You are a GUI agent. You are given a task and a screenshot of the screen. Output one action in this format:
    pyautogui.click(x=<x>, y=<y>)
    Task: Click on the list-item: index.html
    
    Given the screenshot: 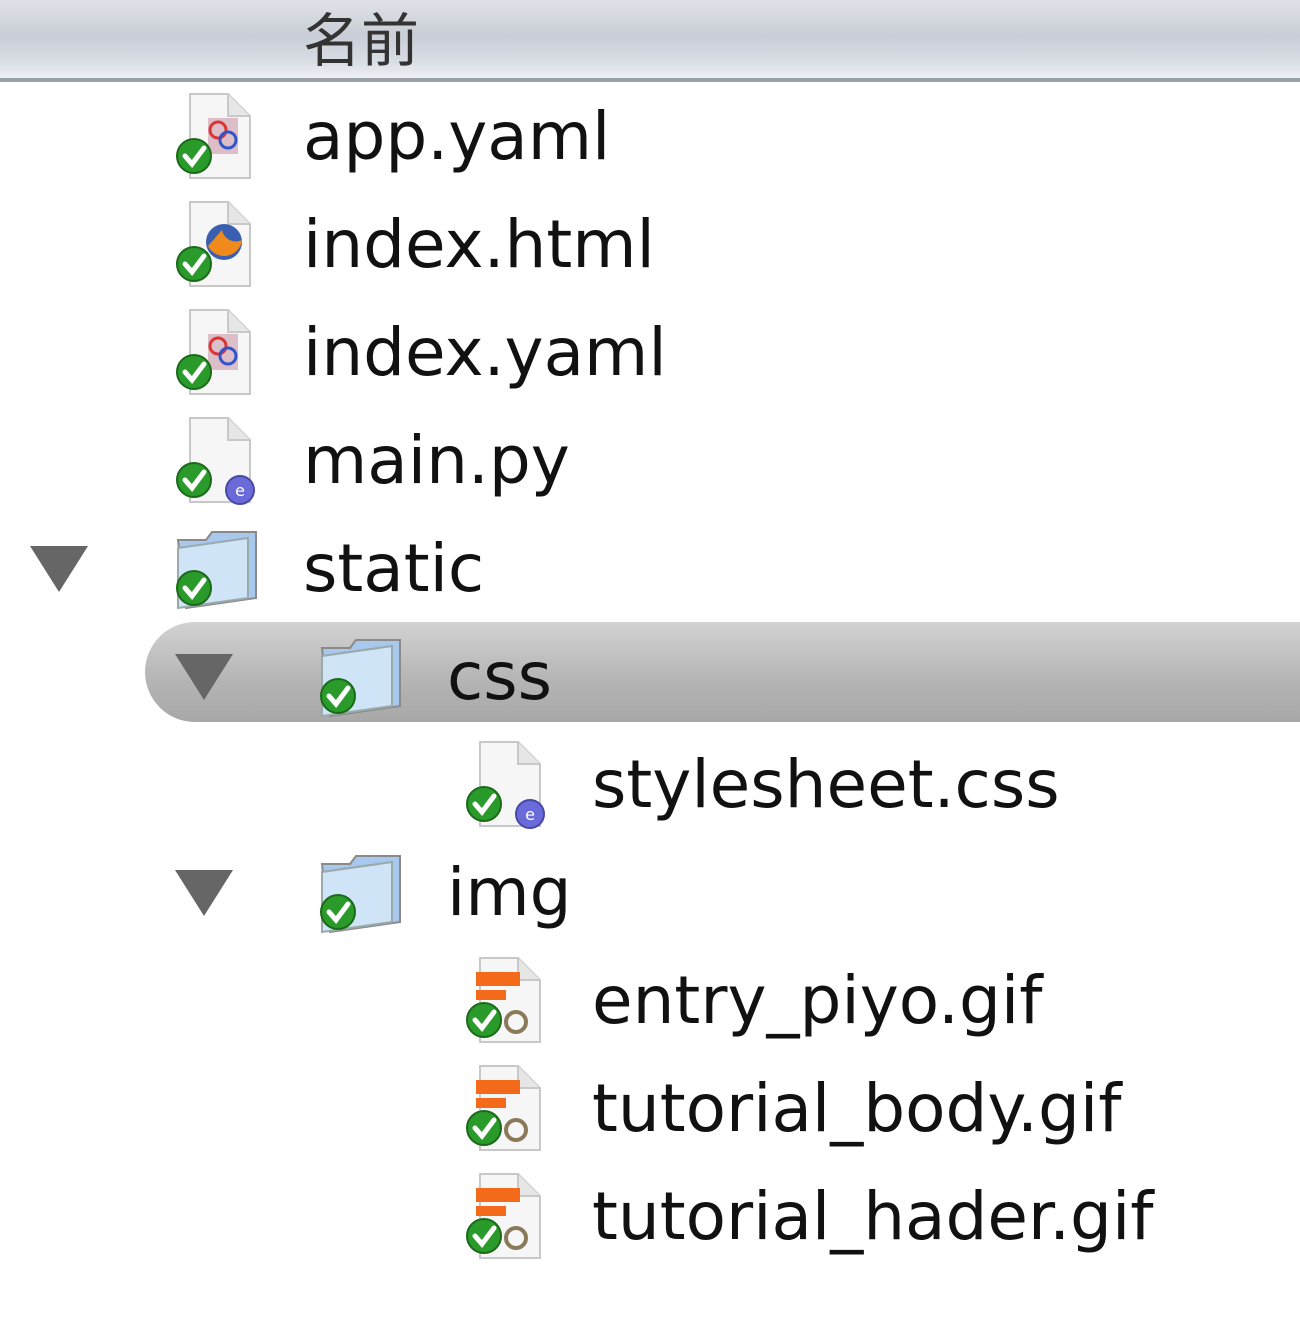 What is the action you would take?
    pyautogui.click(x=650, y=246)
    